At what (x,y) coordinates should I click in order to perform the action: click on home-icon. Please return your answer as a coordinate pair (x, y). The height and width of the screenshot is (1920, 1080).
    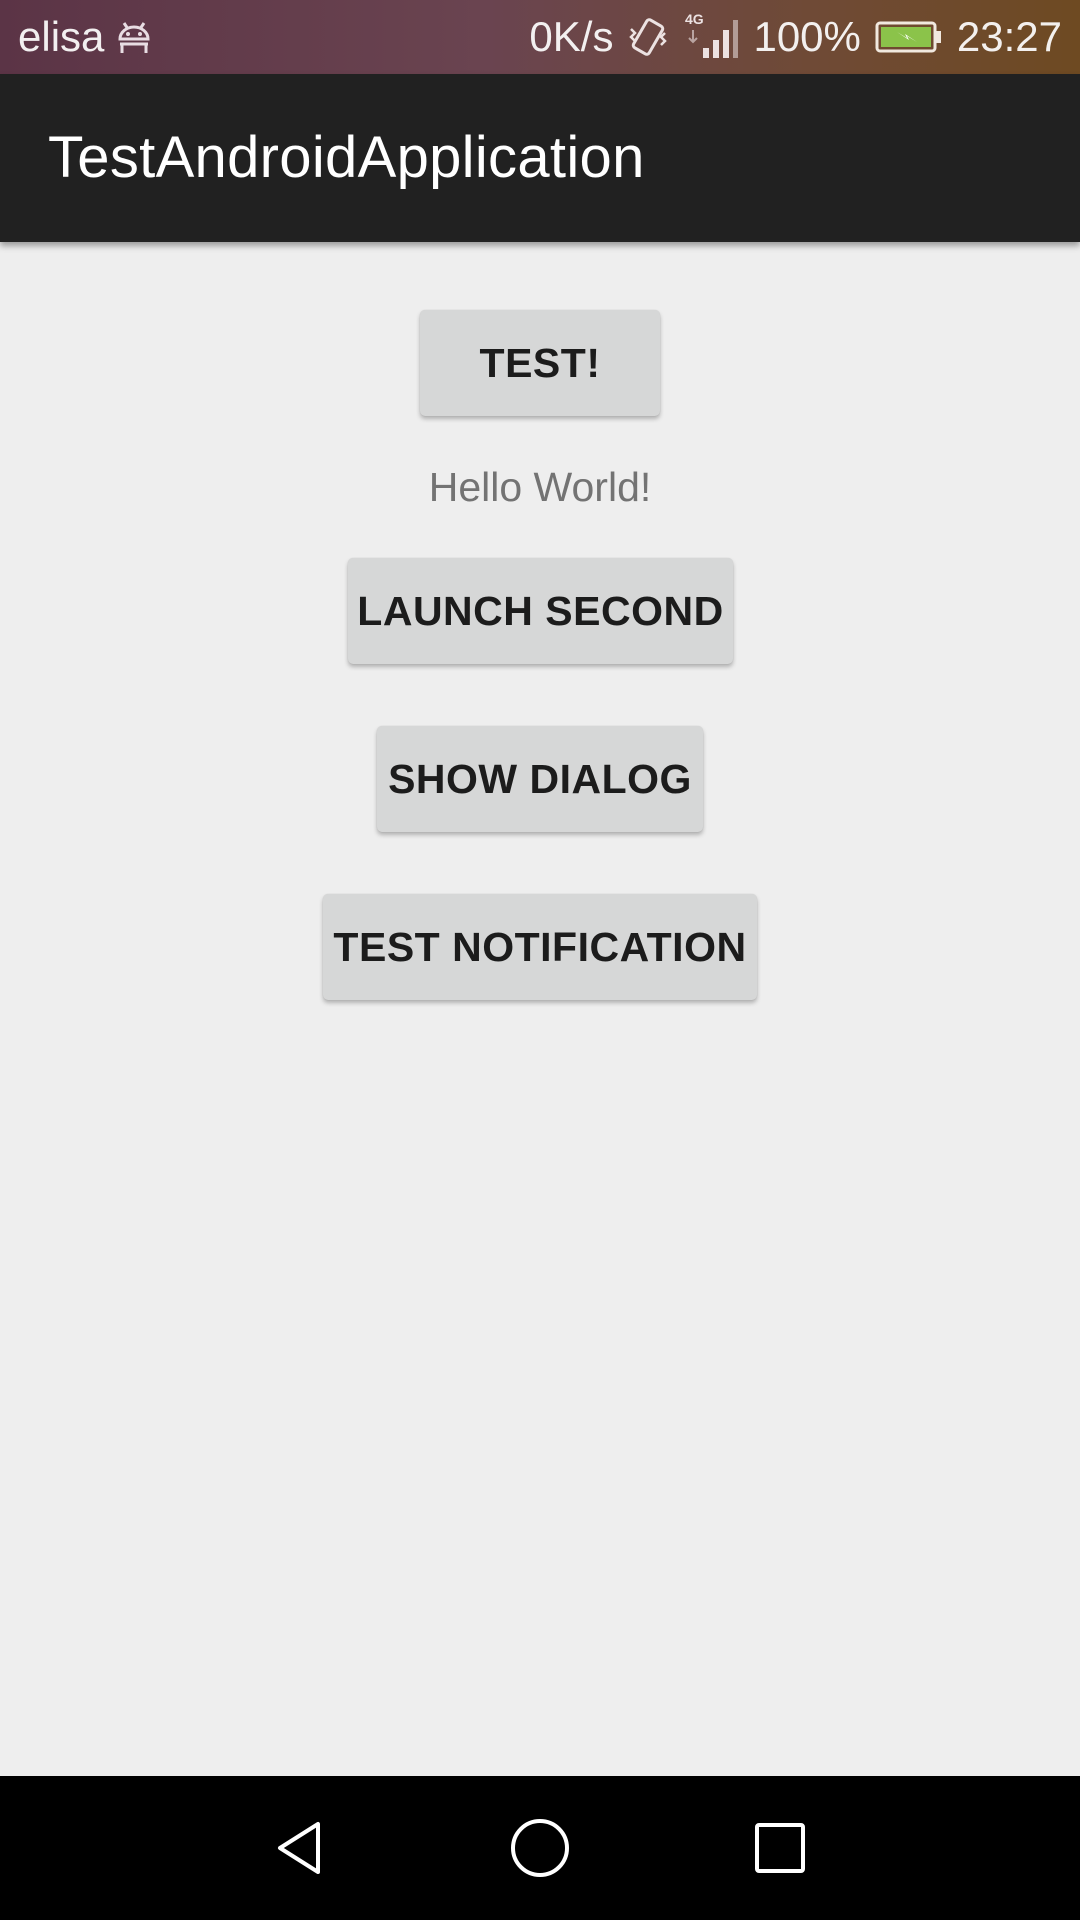
    Looking at the image, I should click on (540, 1848).